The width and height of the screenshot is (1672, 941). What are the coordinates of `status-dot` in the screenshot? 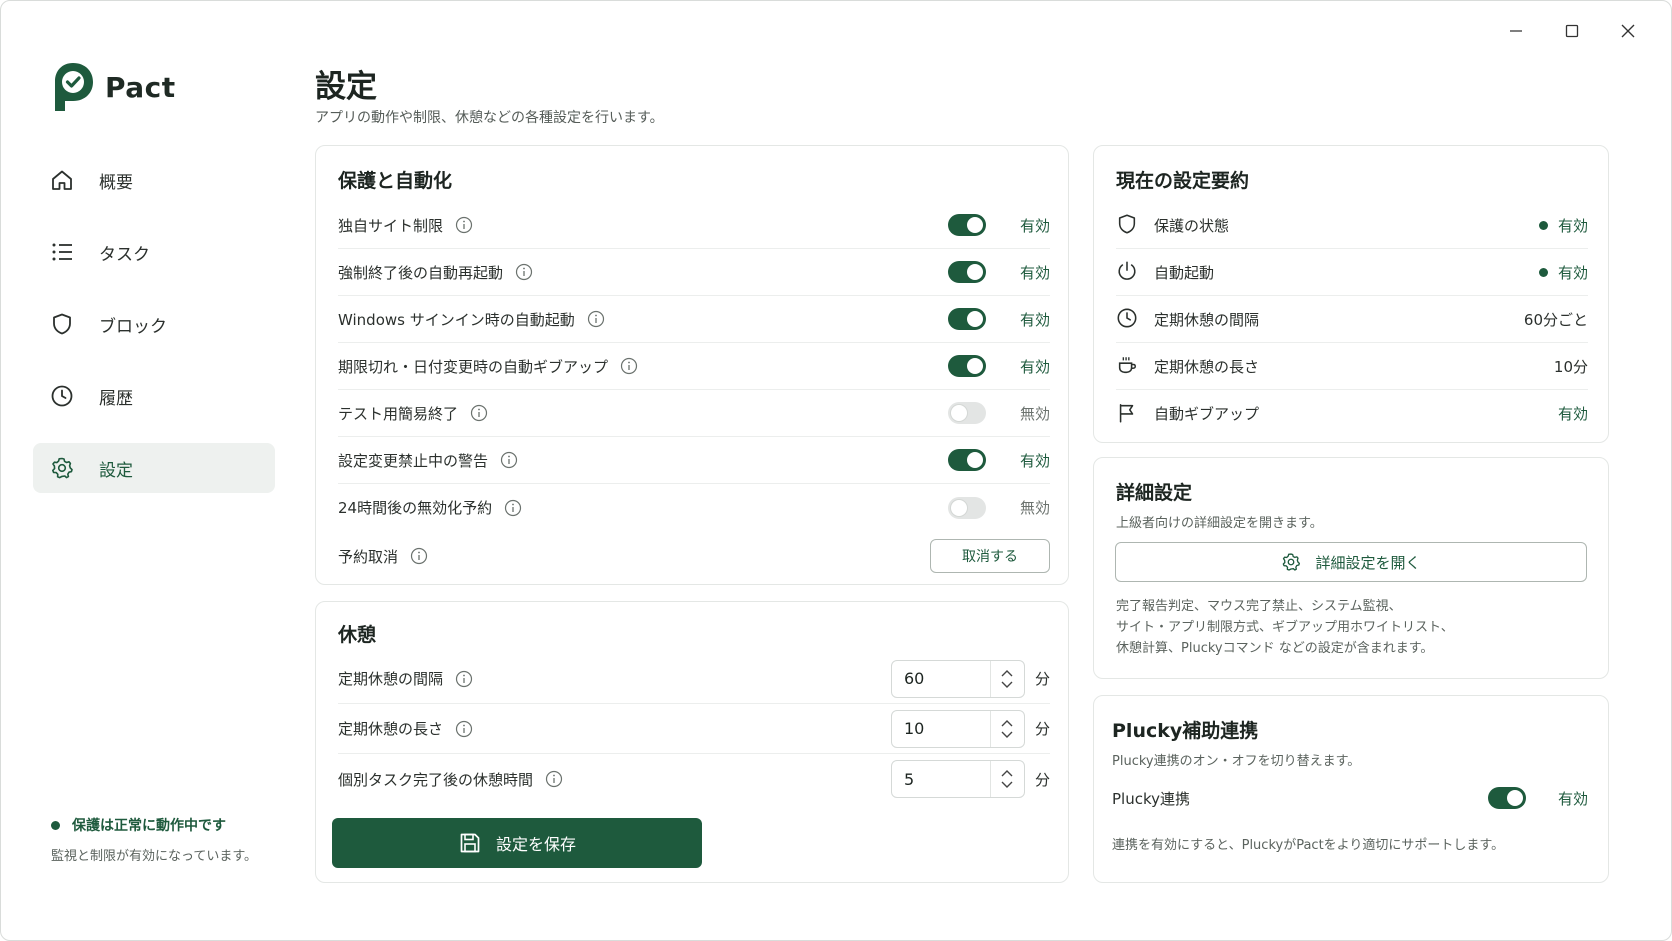 It's located at (1543, 272).